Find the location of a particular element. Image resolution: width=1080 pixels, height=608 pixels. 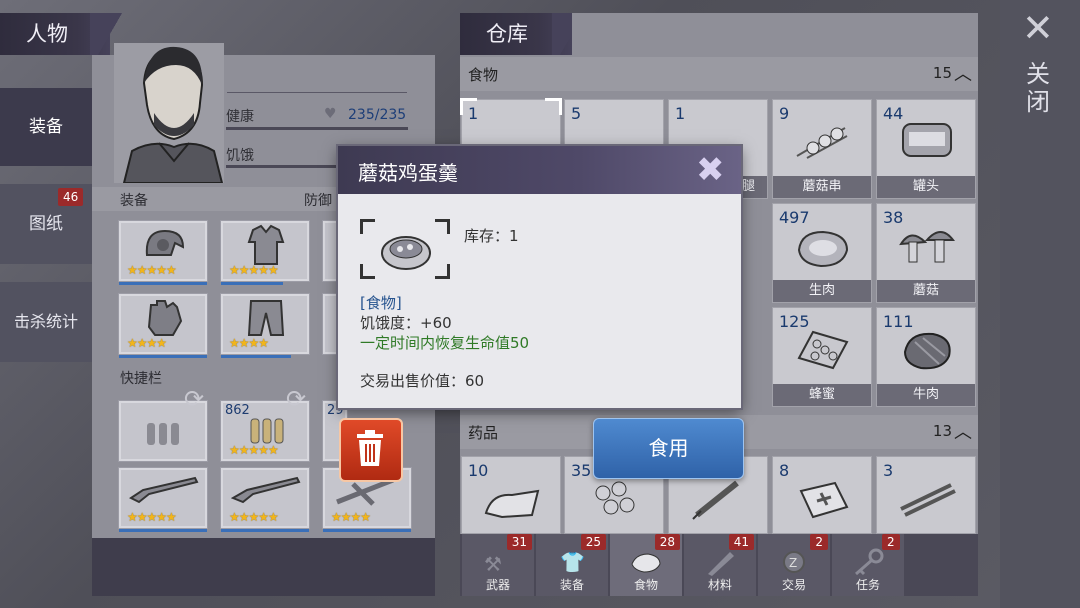

svg-text: Z is located at coordinates (793, 563).